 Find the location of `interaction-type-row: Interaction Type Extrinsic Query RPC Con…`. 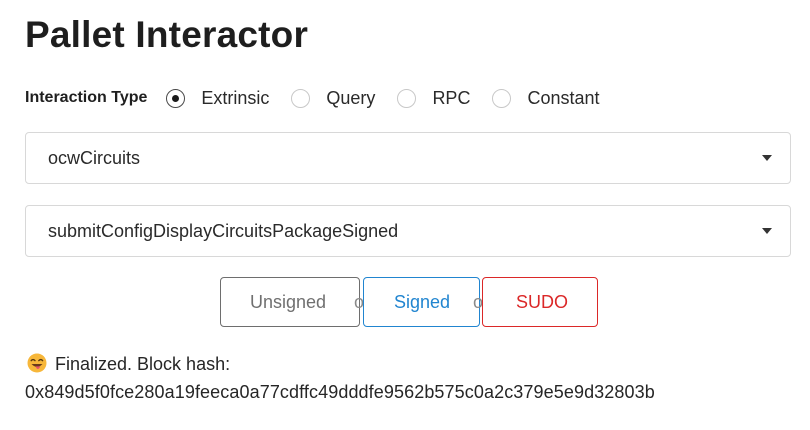

interaction-type-row: Interaction Type Extrinsic Query RPC Con… is located at coordinates (323, 98).